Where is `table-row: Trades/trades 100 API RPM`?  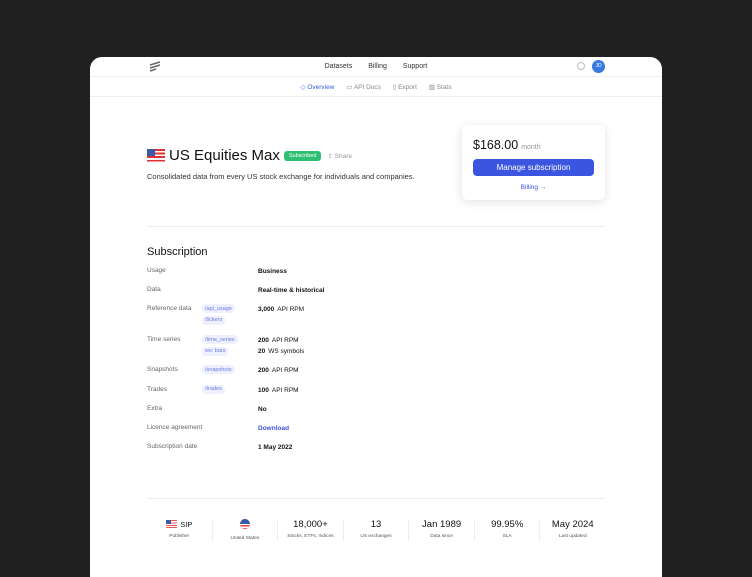 table-row: Trades/trades 100 API RPM is located at coordinates (297, 394).